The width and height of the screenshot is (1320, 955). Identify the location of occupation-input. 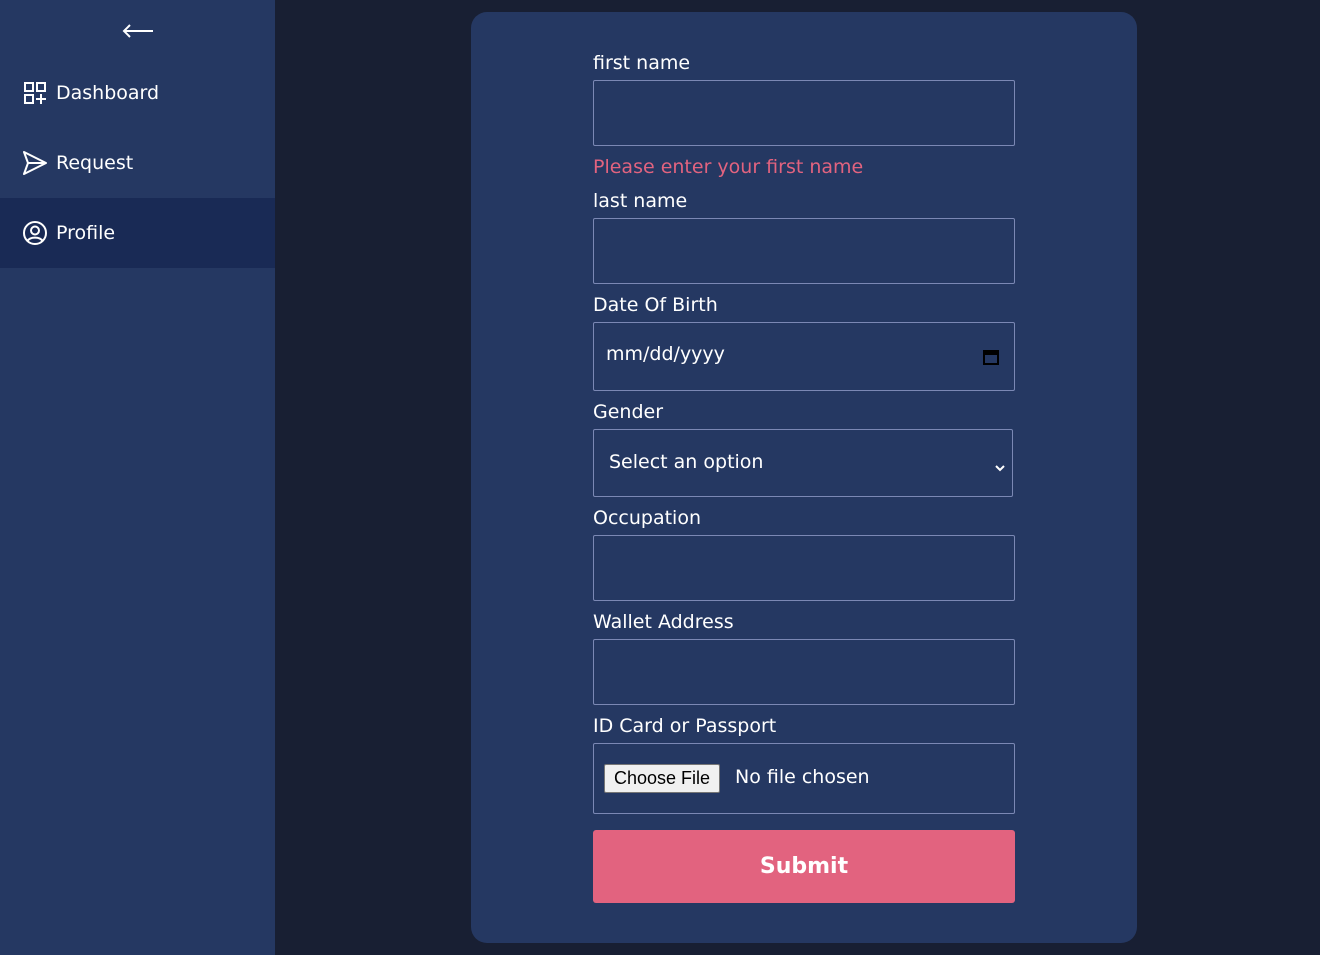
(804, 568).